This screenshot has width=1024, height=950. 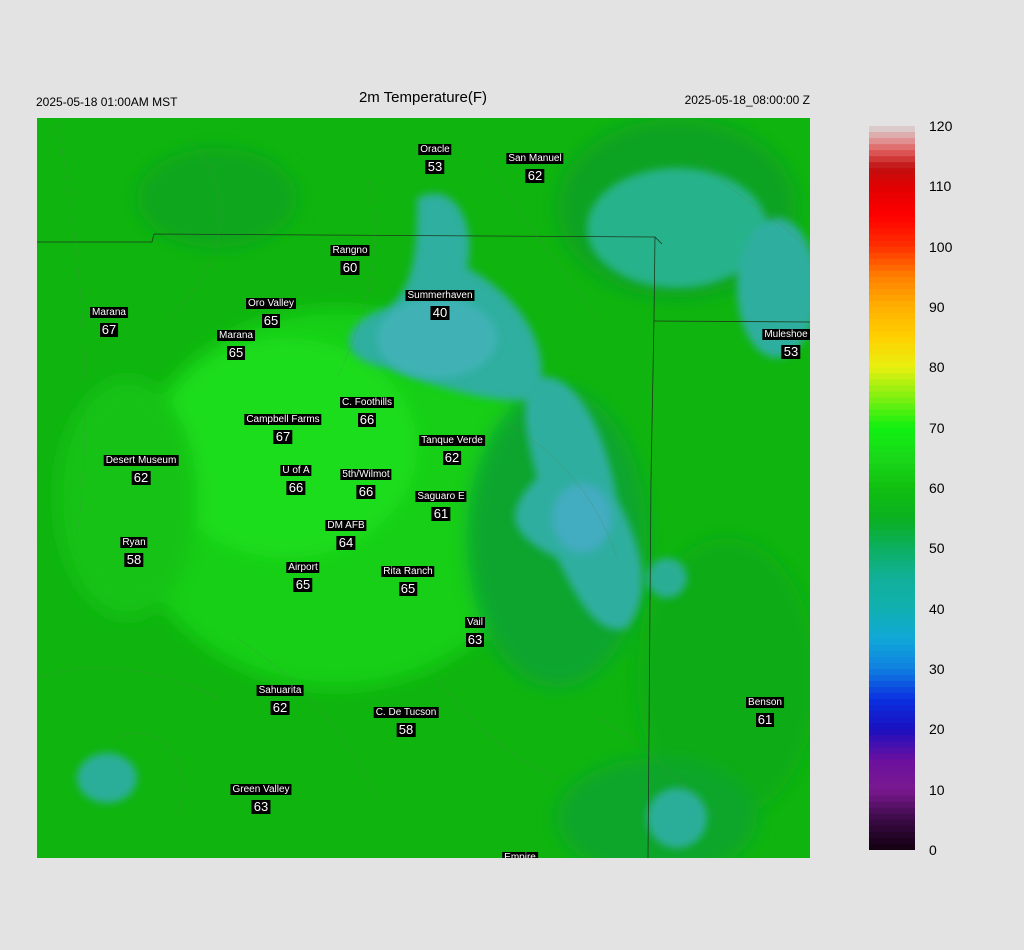 I want to click on station-value: 61, so click(x=441, y=513).